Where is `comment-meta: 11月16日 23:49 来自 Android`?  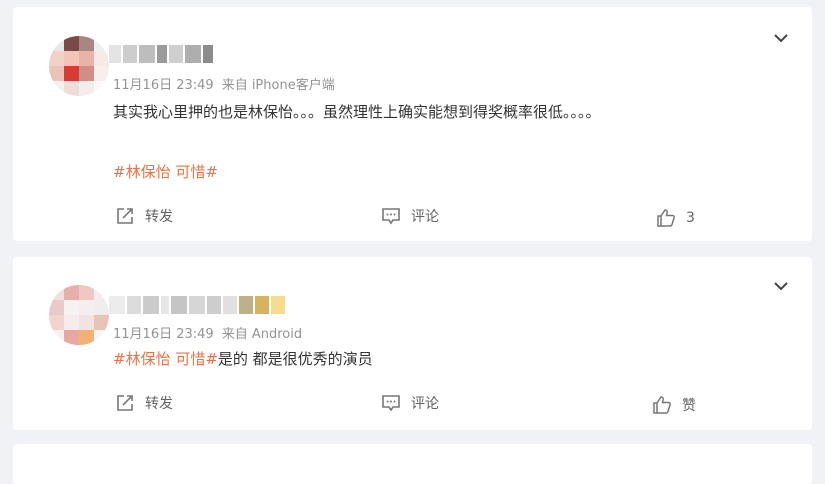 comment-meta: 11月16日 23:49 来自 Android is located at coordinates (207, 332).